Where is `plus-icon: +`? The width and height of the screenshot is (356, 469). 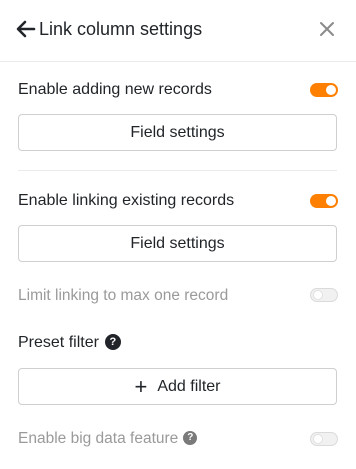 plus-icon: + is located at coordinates (141, 386).